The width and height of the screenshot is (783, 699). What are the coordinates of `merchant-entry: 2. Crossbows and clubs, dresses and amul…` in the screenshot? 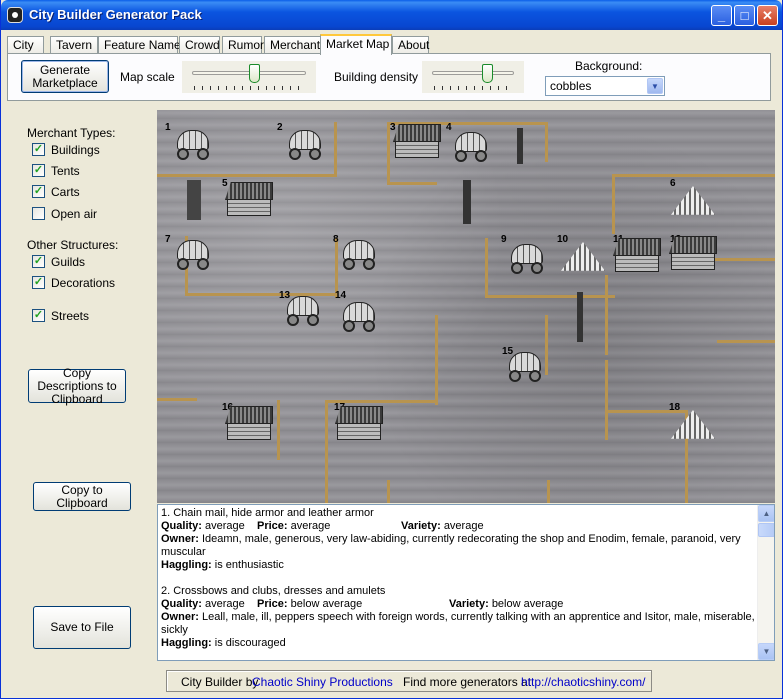 It's located at (458, 617).